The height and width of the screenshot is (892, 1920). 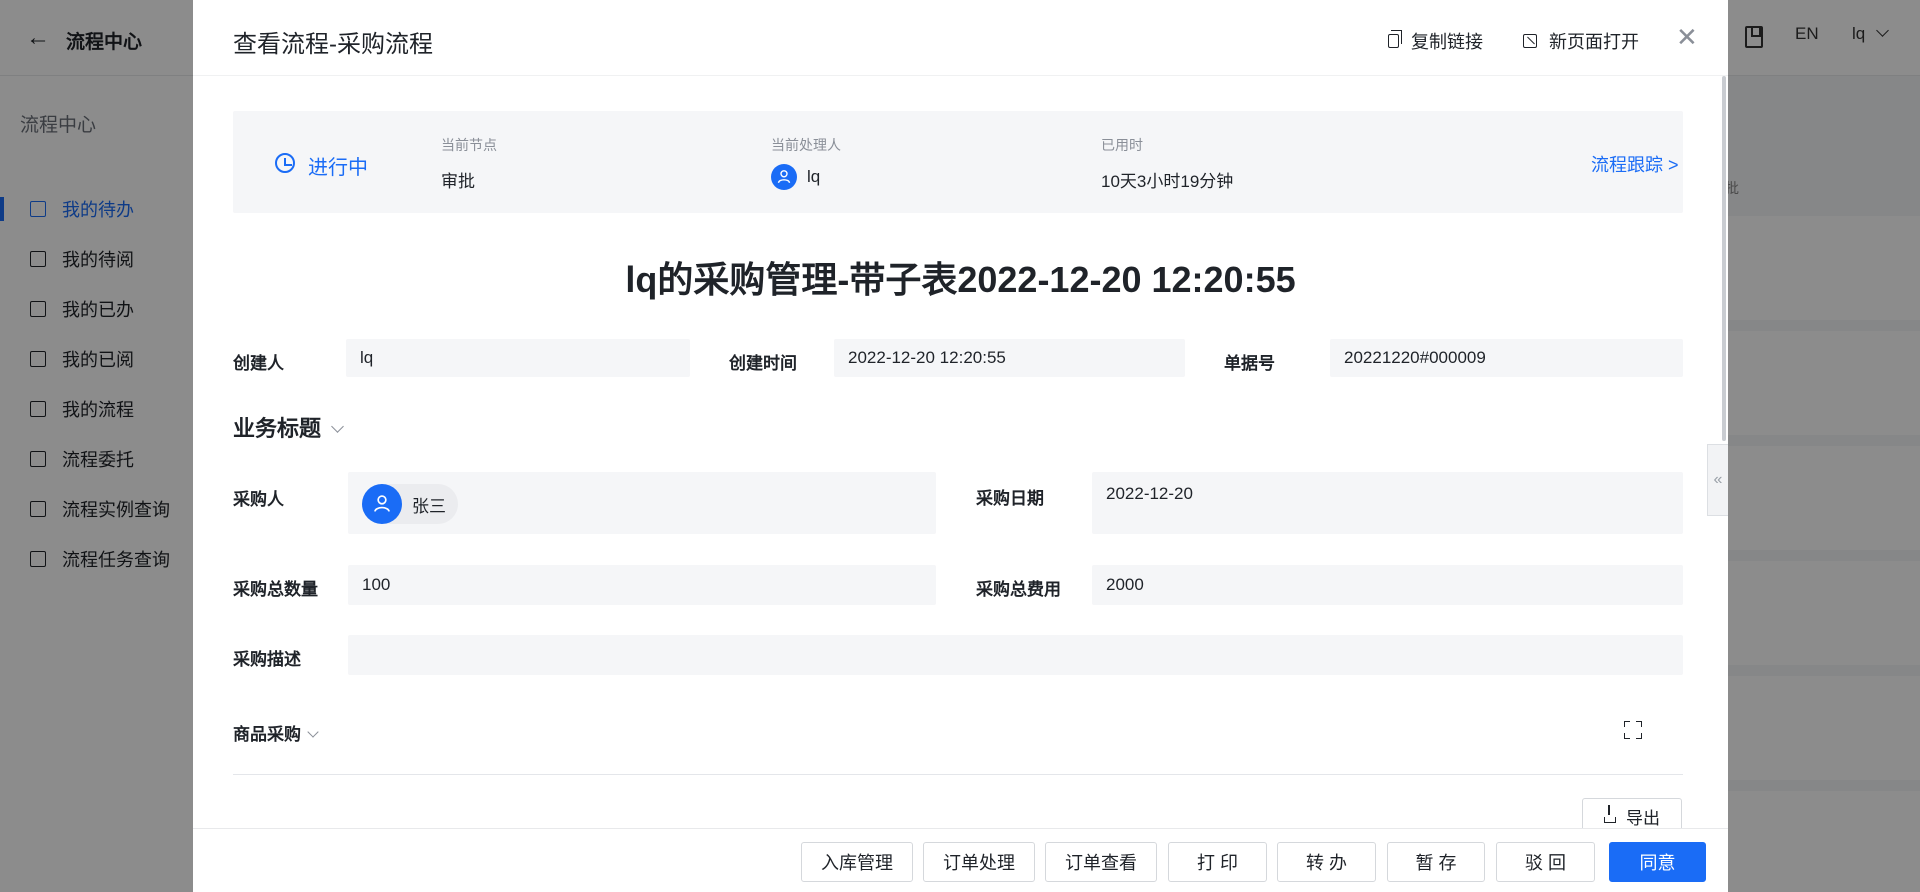 I want to click on creator-label: 创建人, so click(x=258, y=363).